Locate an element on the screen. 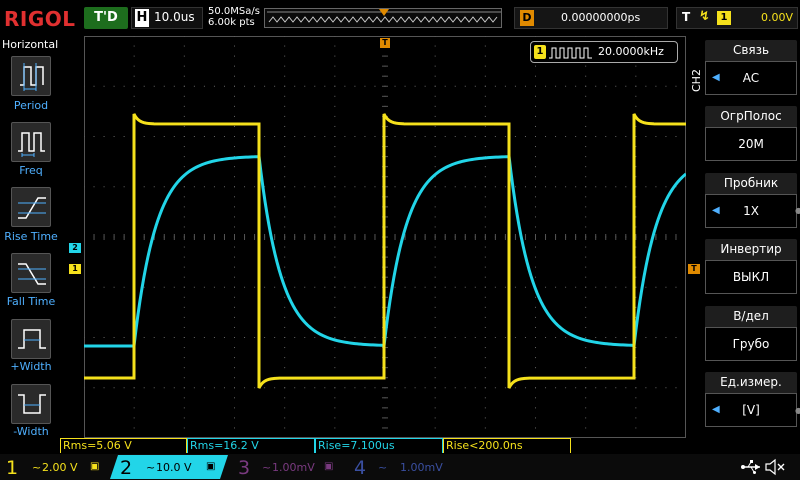  ch2-offset-marker: 2 is located at coordinates (75, 248).